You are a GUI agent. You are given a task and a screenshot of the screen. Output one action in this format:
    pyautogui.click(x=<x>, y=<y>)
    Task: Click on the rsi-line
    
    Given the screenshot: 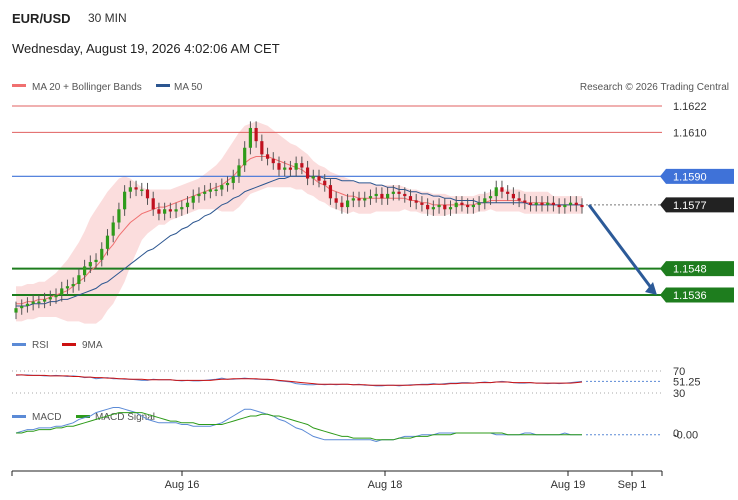 What is the action you would take?
    pyautogui.click(x=299, y=380)
    